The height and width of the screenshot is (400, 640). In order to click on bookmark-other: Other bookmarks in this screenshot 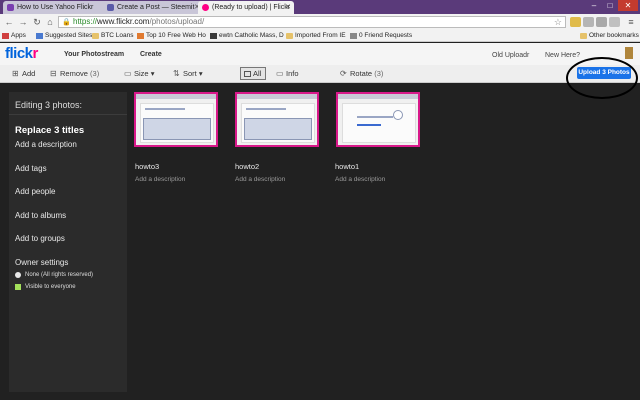, I will do `click(609, 36)`.